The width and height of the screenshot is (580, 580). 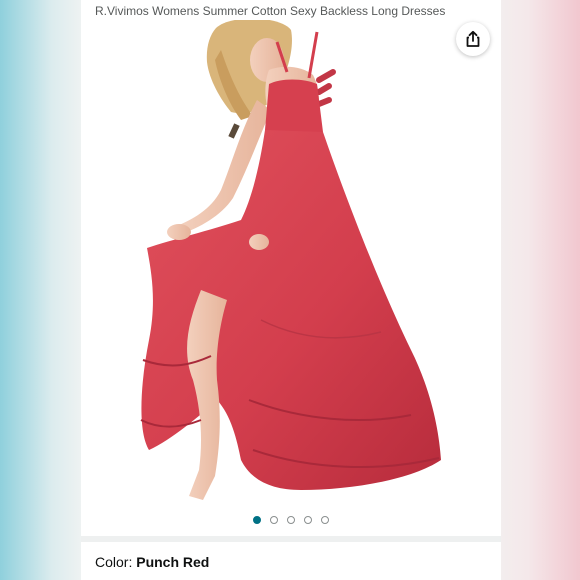 I want to click on color-selection: Color: Punch Red, so click(x=152, y=562).